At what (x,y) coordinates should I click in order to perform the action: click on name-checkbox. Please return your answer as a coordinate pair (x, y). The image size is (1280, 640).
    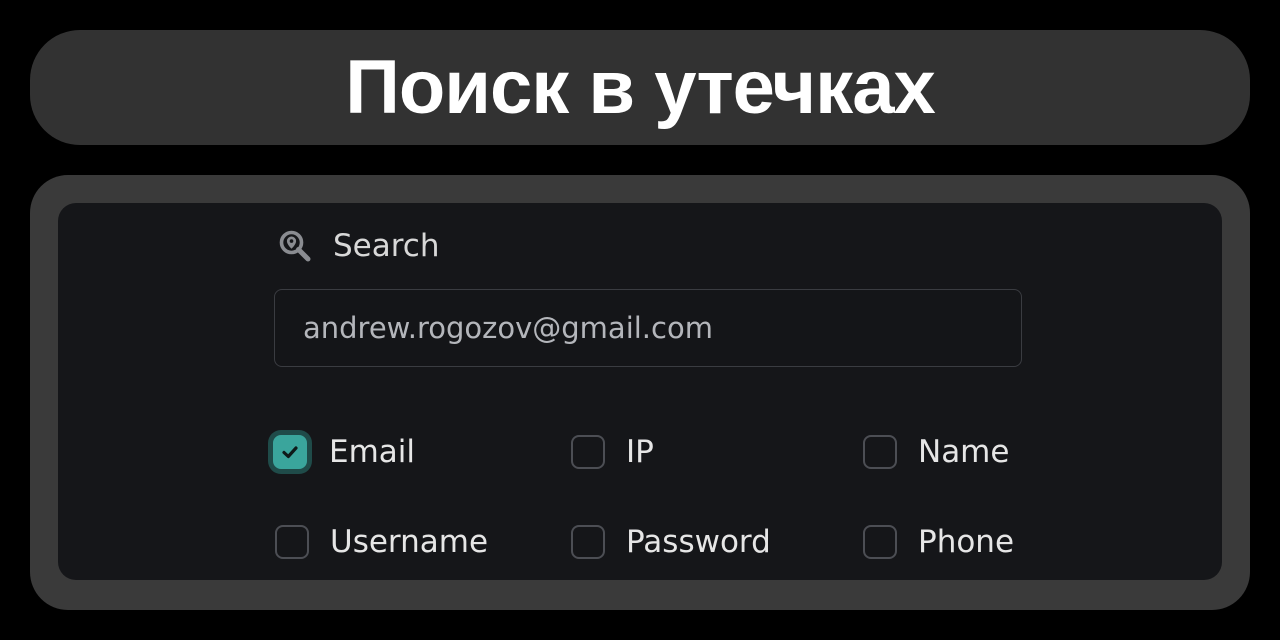
    Looking at the image, I should click on (880, 452).